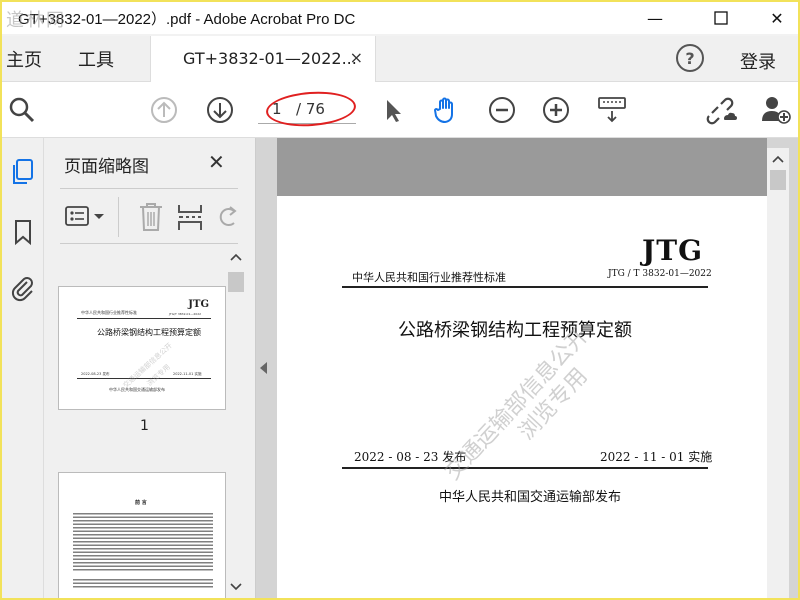  I want to click on page-up-icon, so click(164, 110).